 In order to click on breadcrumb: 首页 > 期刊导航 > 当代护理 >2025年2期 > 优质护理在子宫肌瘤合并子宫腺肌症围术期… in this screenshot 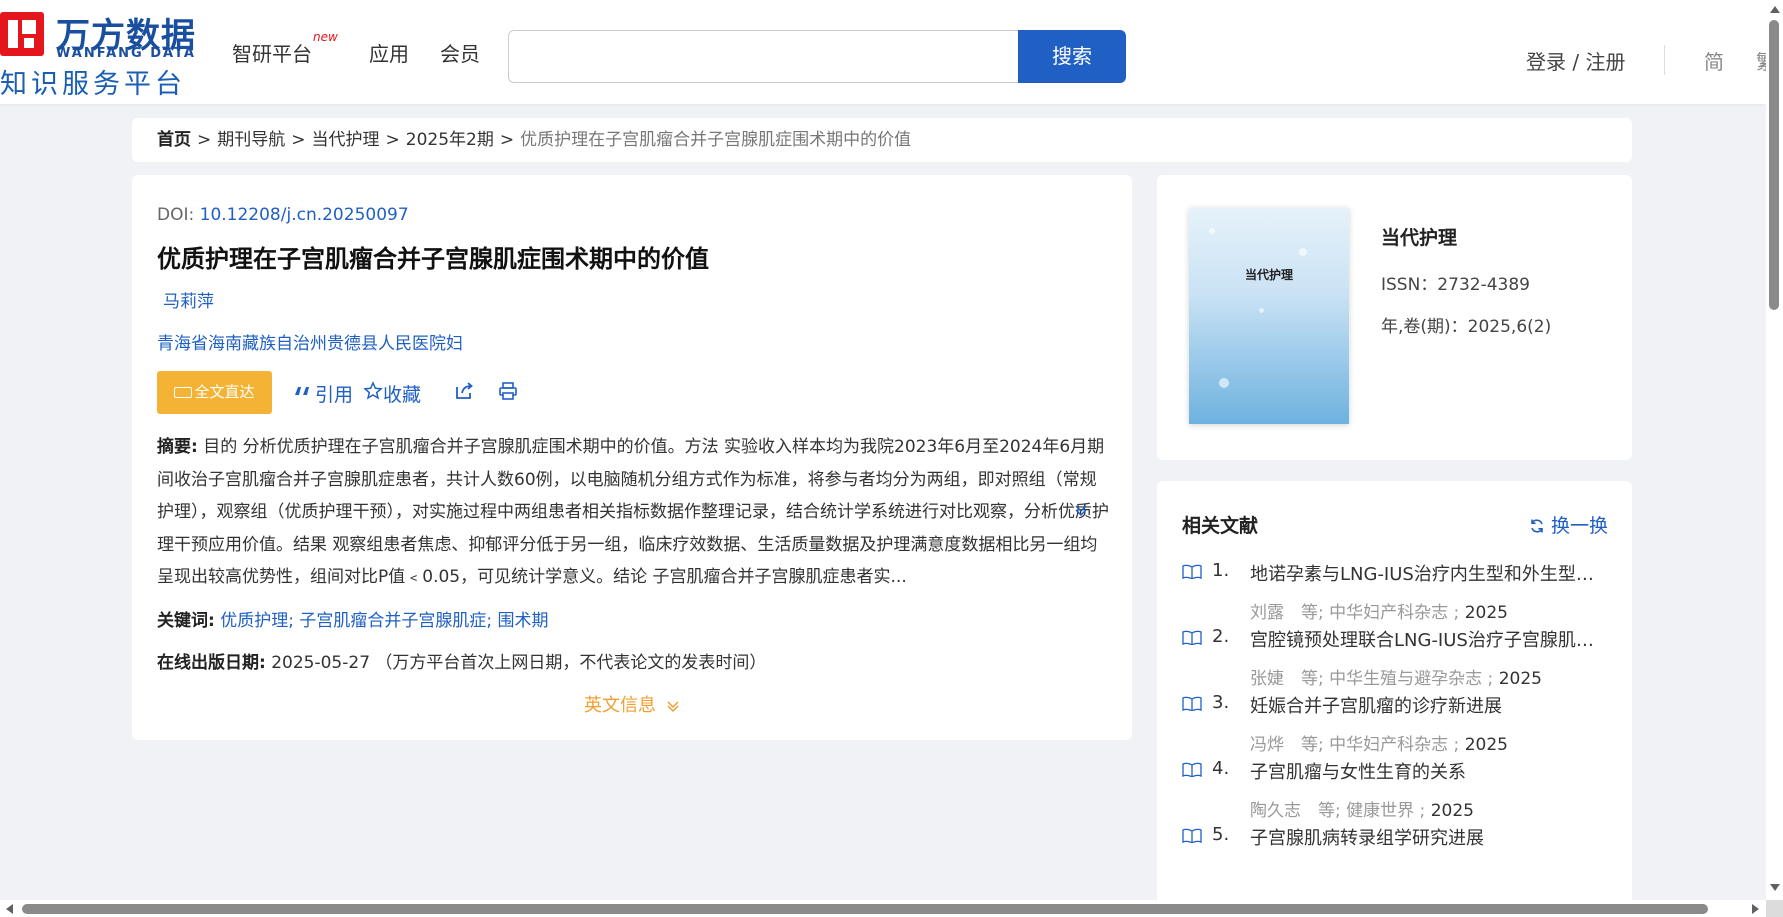, I will do `click(882, 140)`.